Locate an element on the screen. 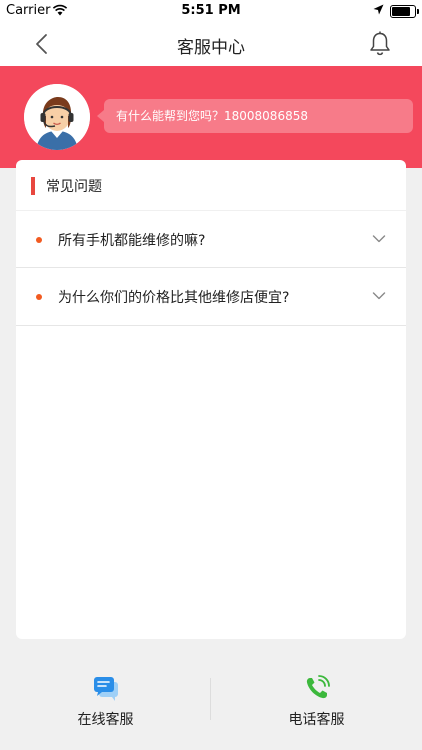 The width and height of the screenshot is (422, 750). phone-service-button: 电话客服 is located at coordinates (316, 705).